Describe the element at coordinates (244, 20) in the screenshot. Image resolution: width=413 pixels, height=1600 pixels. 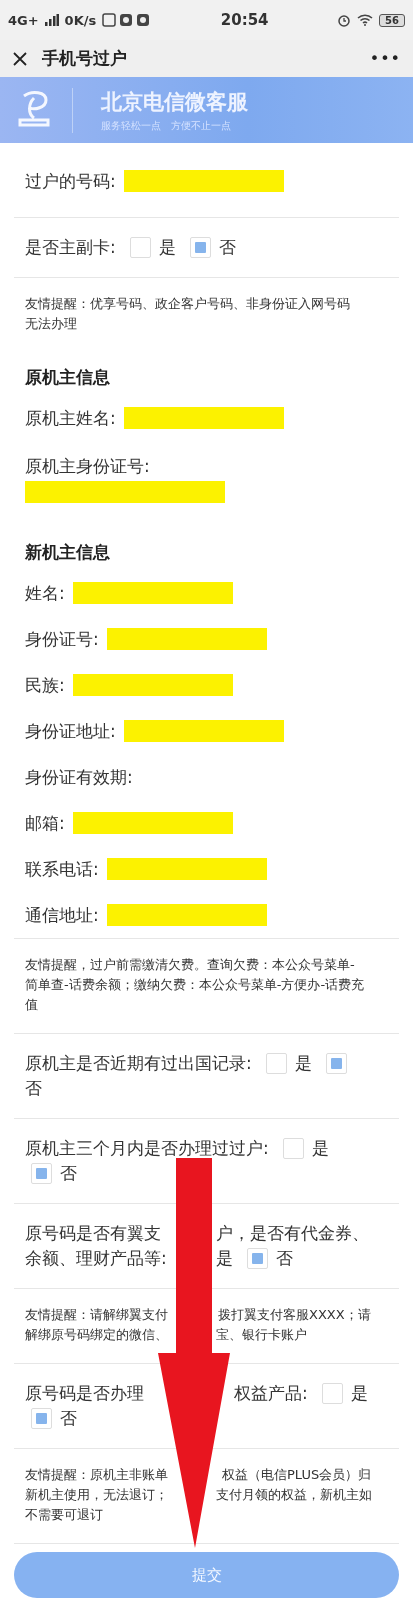
I see `clock-time: 20:54` at that location.